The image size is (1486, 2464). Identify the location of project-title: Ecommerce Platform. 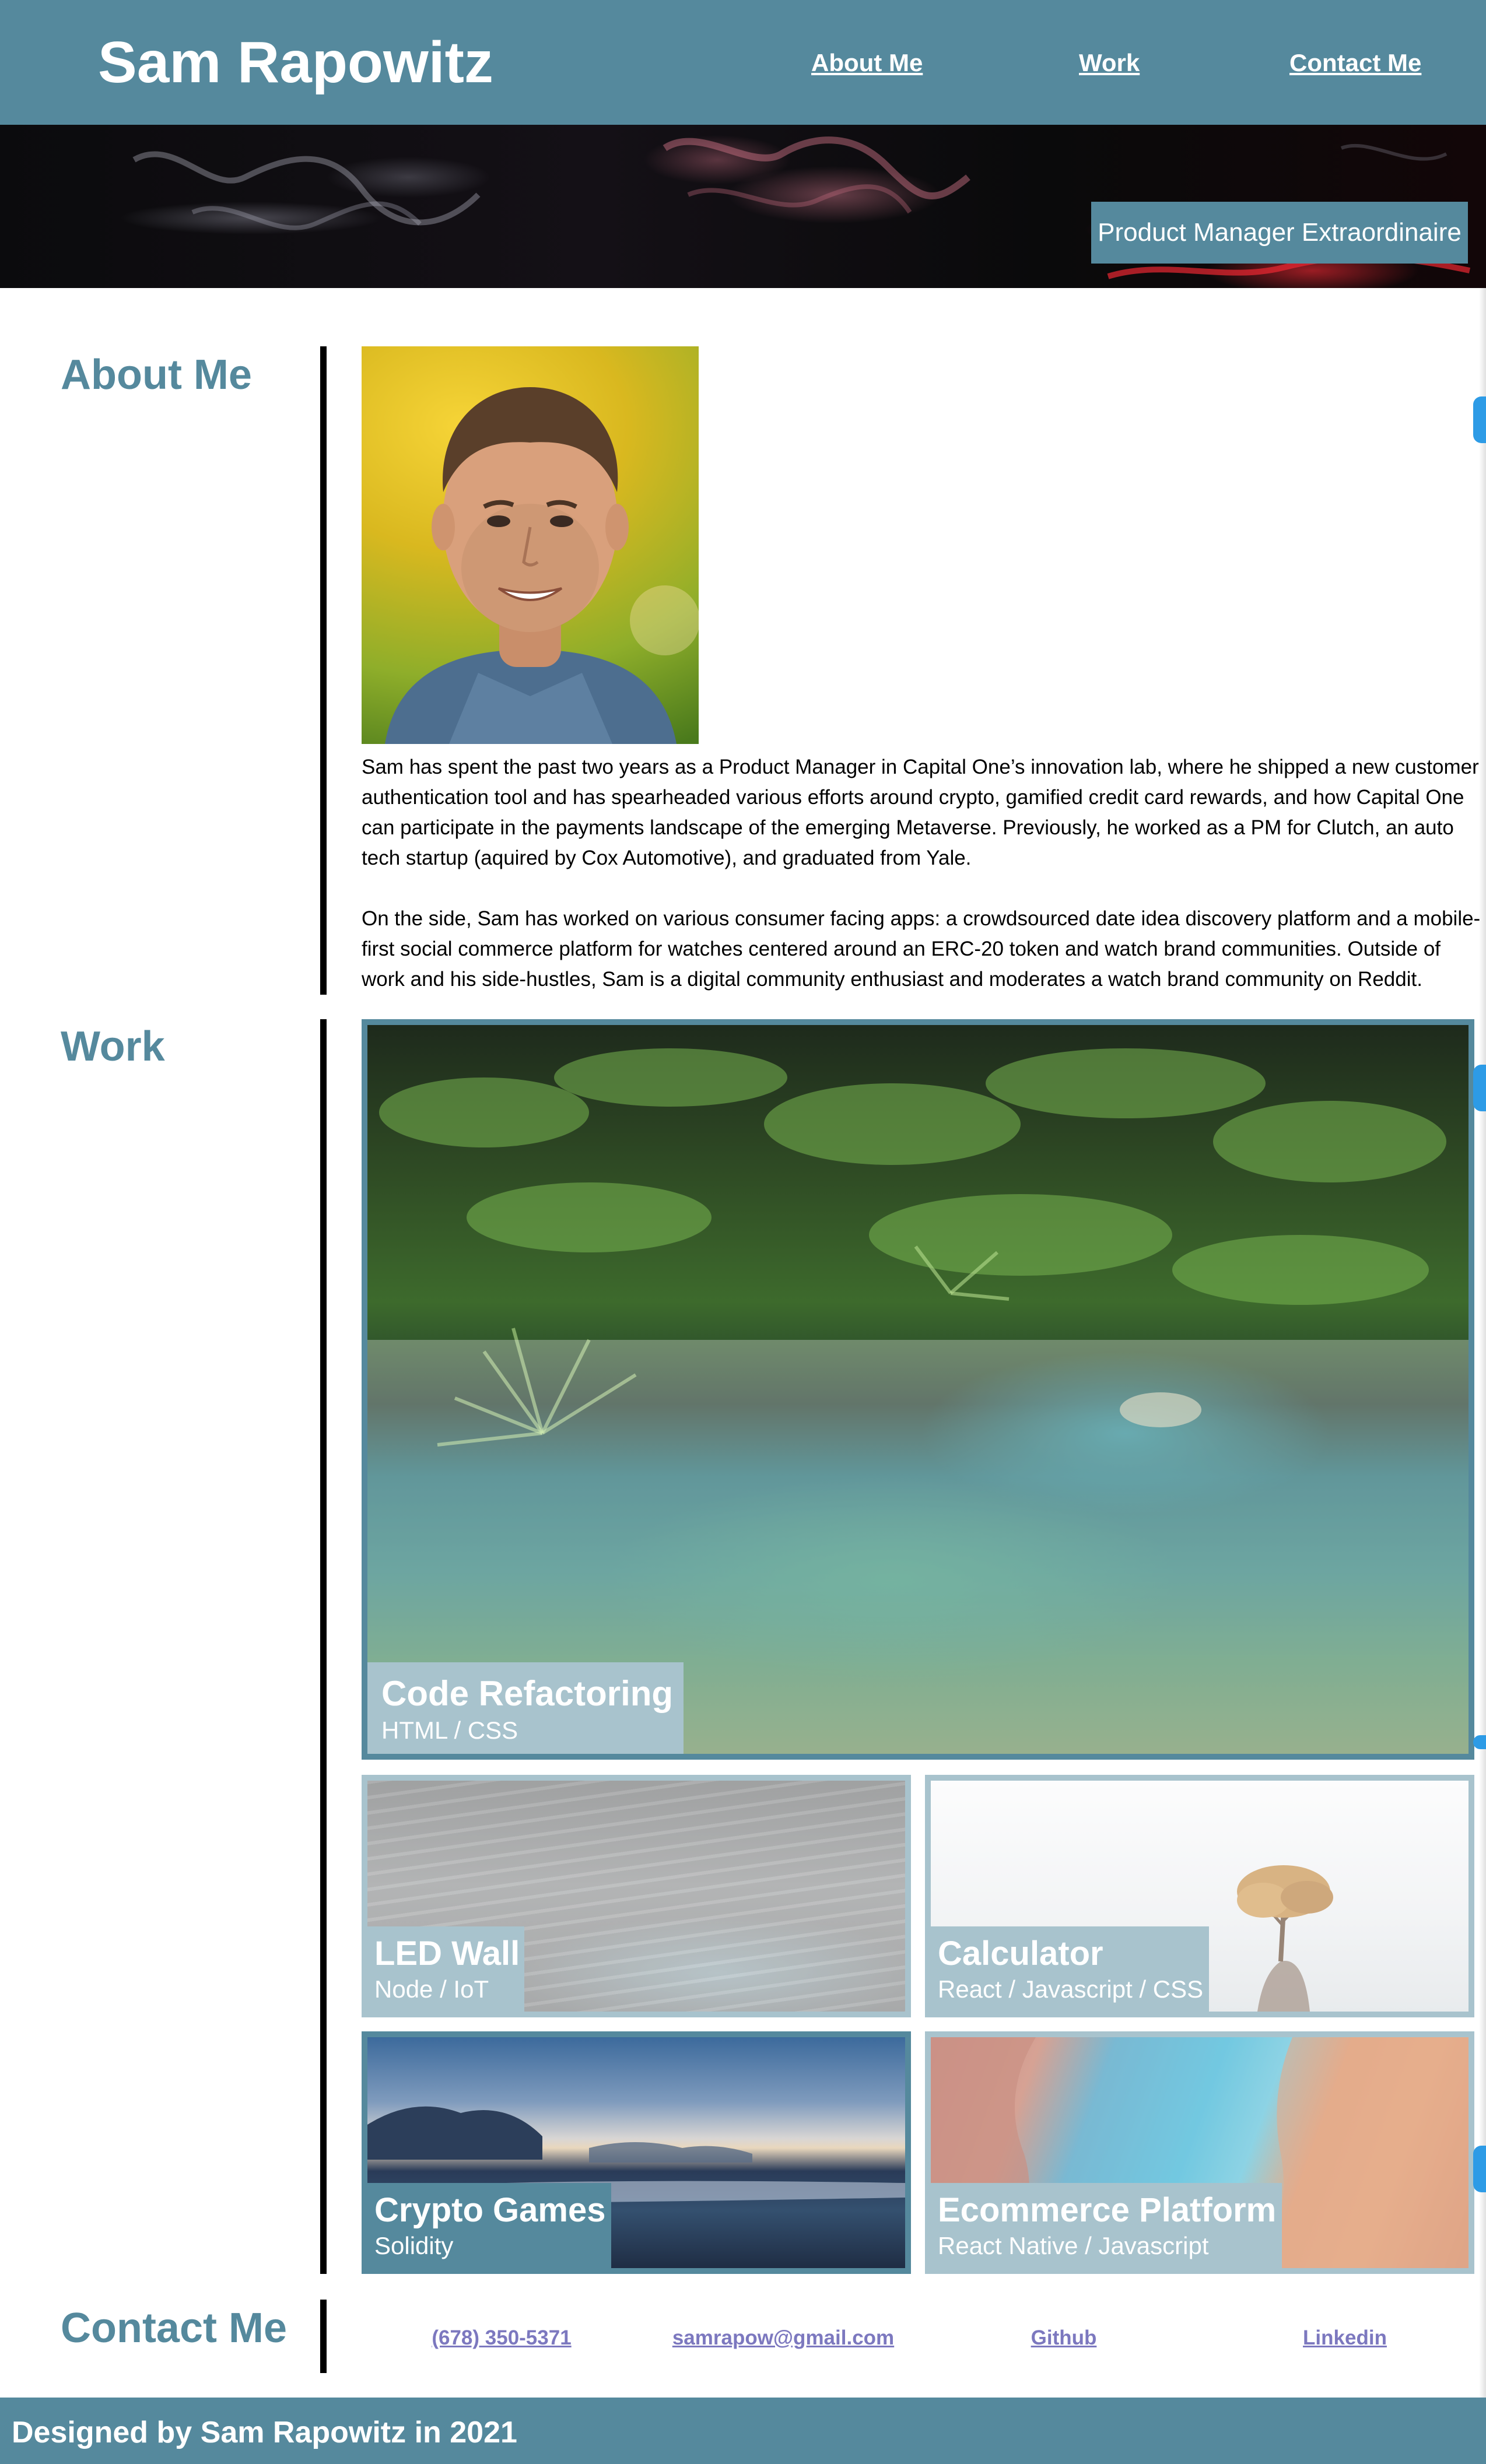
(1107, 2210).